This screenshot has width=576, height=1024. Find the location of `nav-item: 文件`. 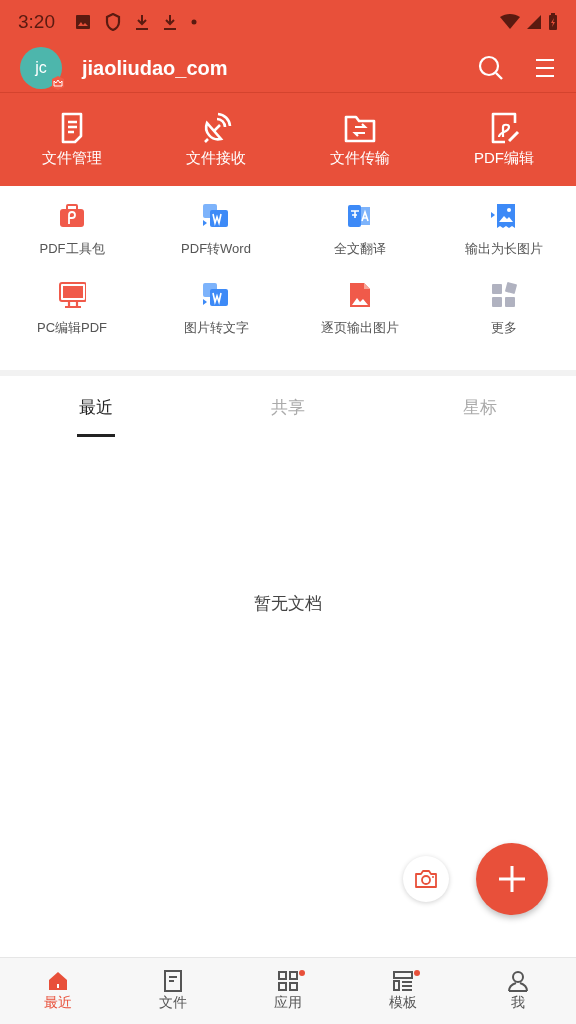

nav-item: 文件 is located at coordinates (173, 991).